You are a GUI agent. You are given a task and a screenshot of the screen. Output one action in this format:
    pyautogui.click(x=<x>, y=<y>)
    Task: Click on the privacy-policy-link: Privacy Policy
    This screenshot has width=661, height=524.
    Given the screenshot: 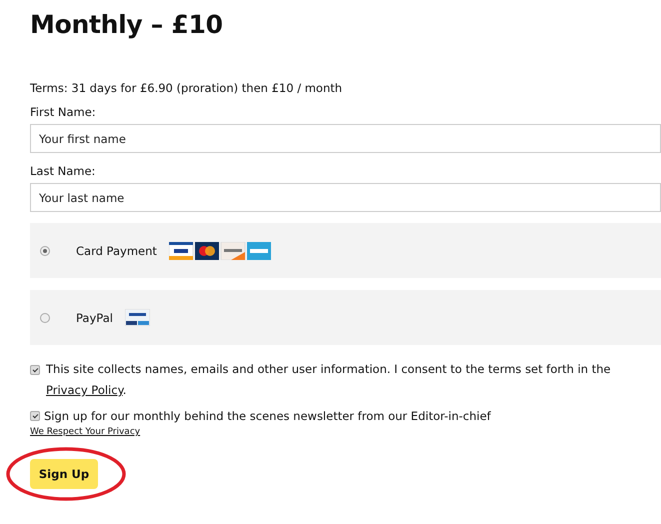 What is the action you would take?
    pyautogui.click(x=84, y=390)
    